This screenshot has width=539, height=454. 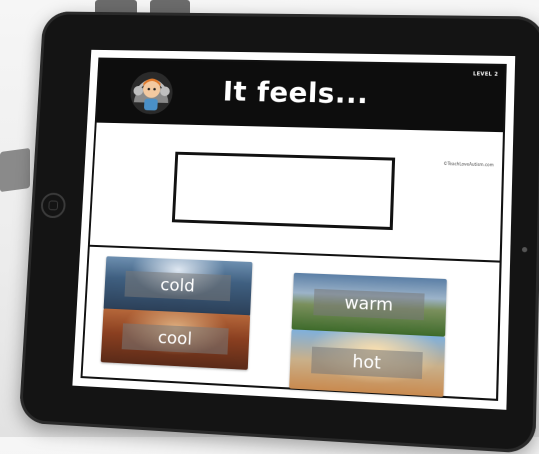 What do you see at coordinates (468, 164) in the screenshot?
I see `copyright-text: ©TeachLoveAutism.com` at bounding box center [468, 164].